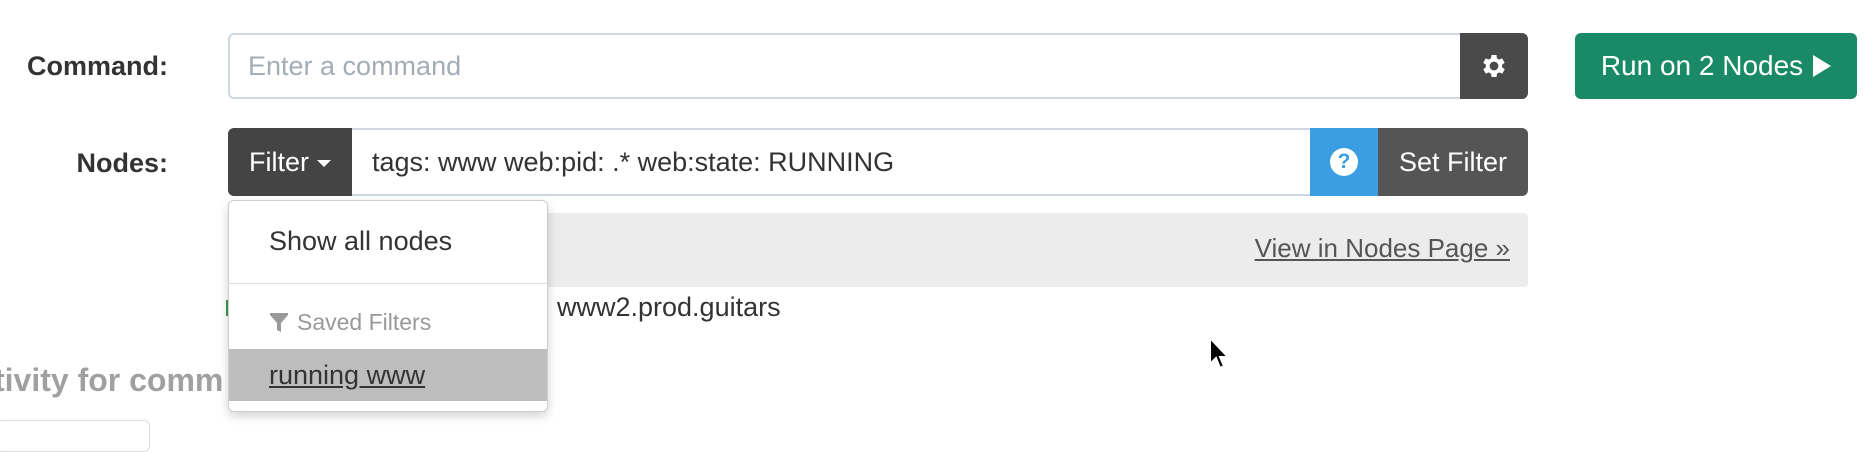 This screenshot has width=1866, height=452. What do you see at coordinates (97, 66) in the screenshot?
I see `command-label: Command:` at bounding box center [97, 66].